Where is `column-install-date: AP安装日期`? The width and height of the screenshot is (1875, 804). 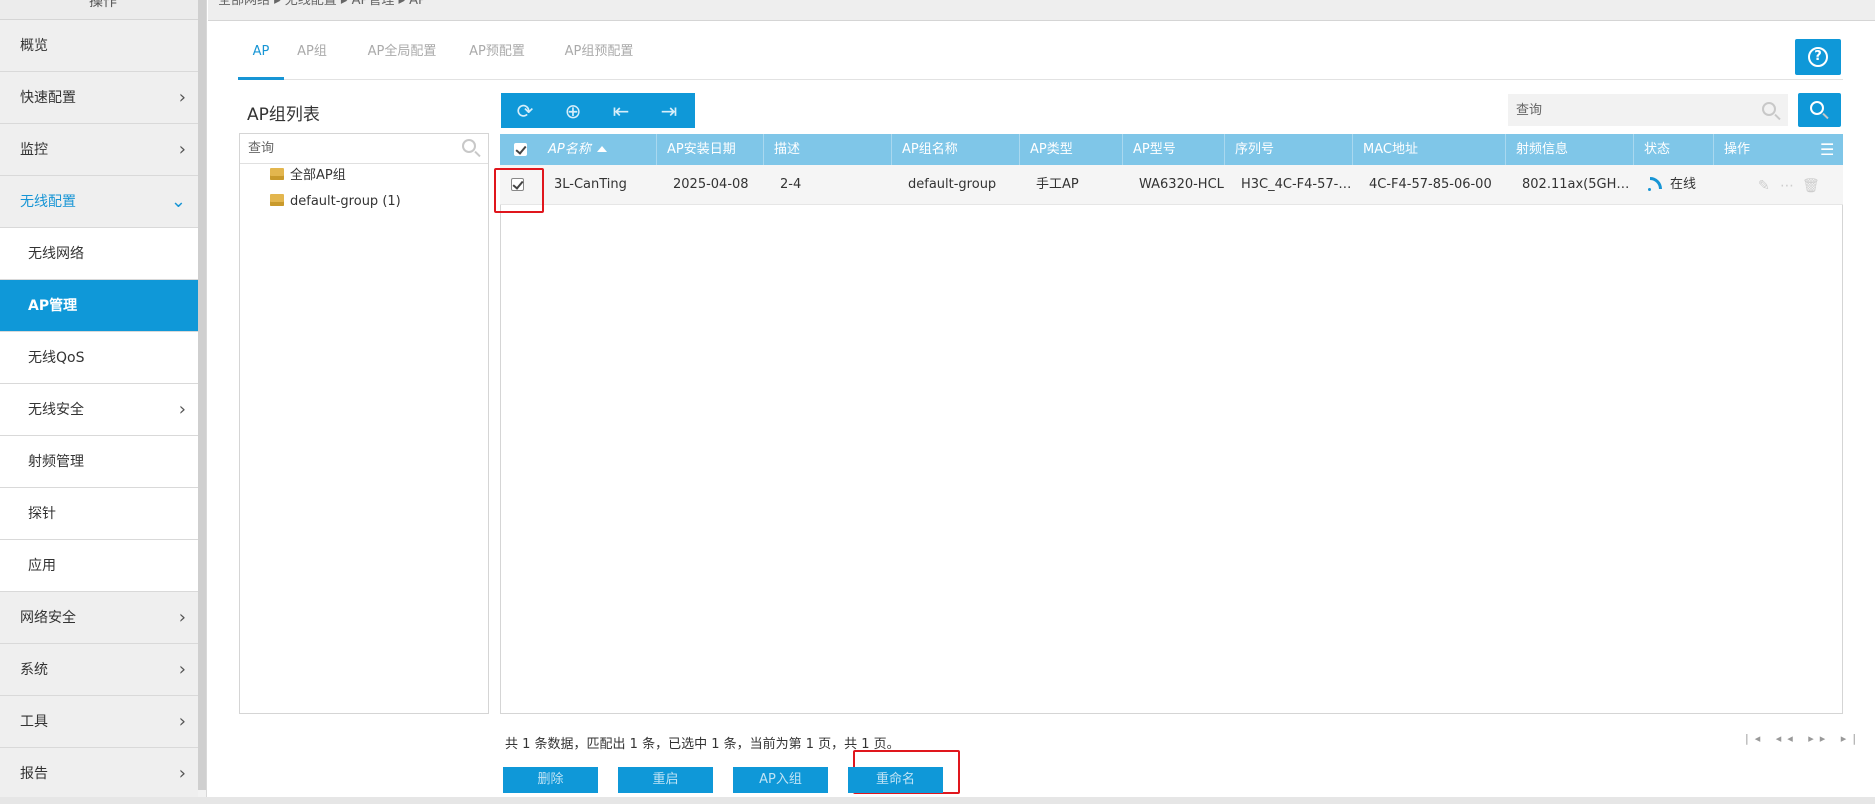 column-install-date: AP安装日期 is located at coordinates (710, 149).